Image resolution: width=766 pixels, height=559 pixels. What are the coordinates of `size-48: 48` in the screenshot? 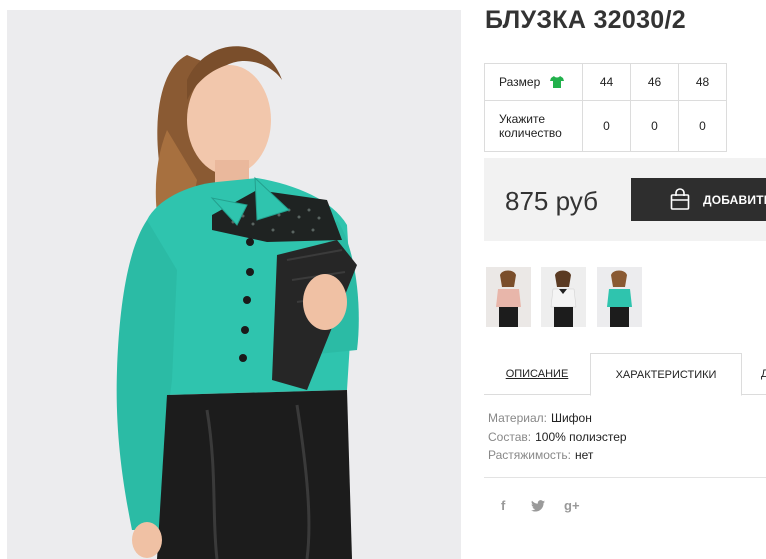 It's located at (702, 82).